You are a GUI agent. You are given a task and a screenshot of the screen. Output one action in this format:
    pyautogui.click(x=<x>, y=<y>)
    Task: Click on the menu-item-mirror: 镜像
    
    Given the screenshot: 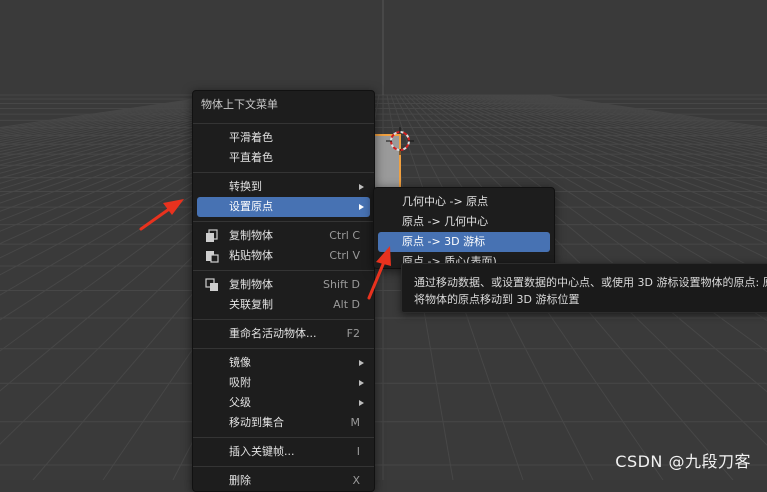 What is the action you would take?
    pyautogui.click(x=283, y=363)
    